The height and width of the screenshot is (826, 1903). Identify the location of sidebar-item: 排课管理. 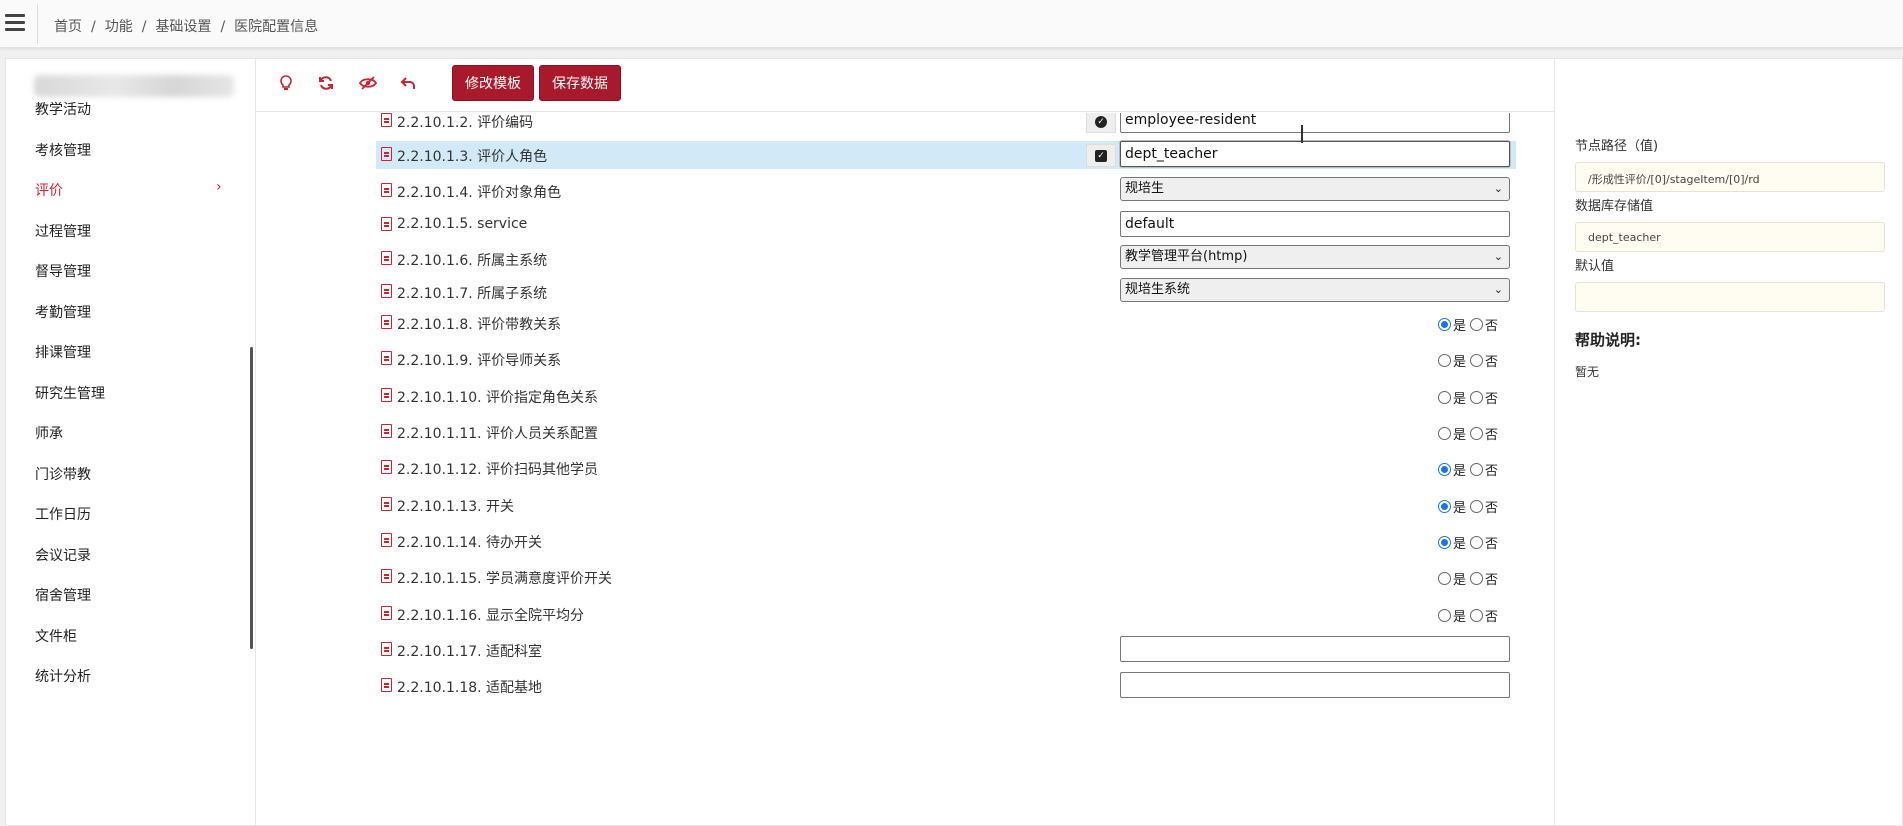
(63, 352).